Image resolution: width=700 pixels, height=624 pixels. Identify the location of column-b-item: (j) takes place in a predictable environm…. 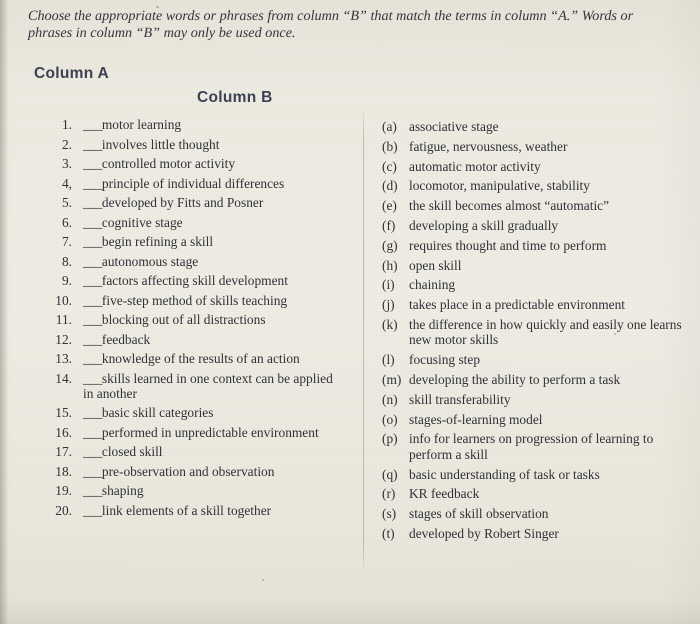
(532, 304).